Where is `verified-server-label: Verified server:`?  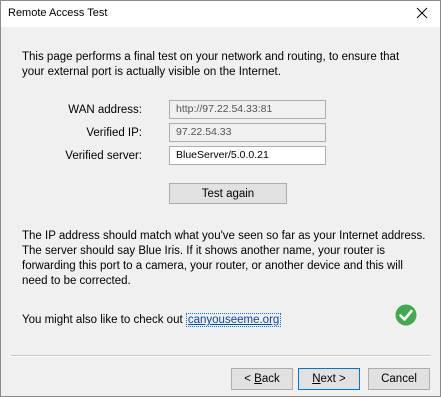 verified-server-label: Verified server: is located at coordinates (103, 156).